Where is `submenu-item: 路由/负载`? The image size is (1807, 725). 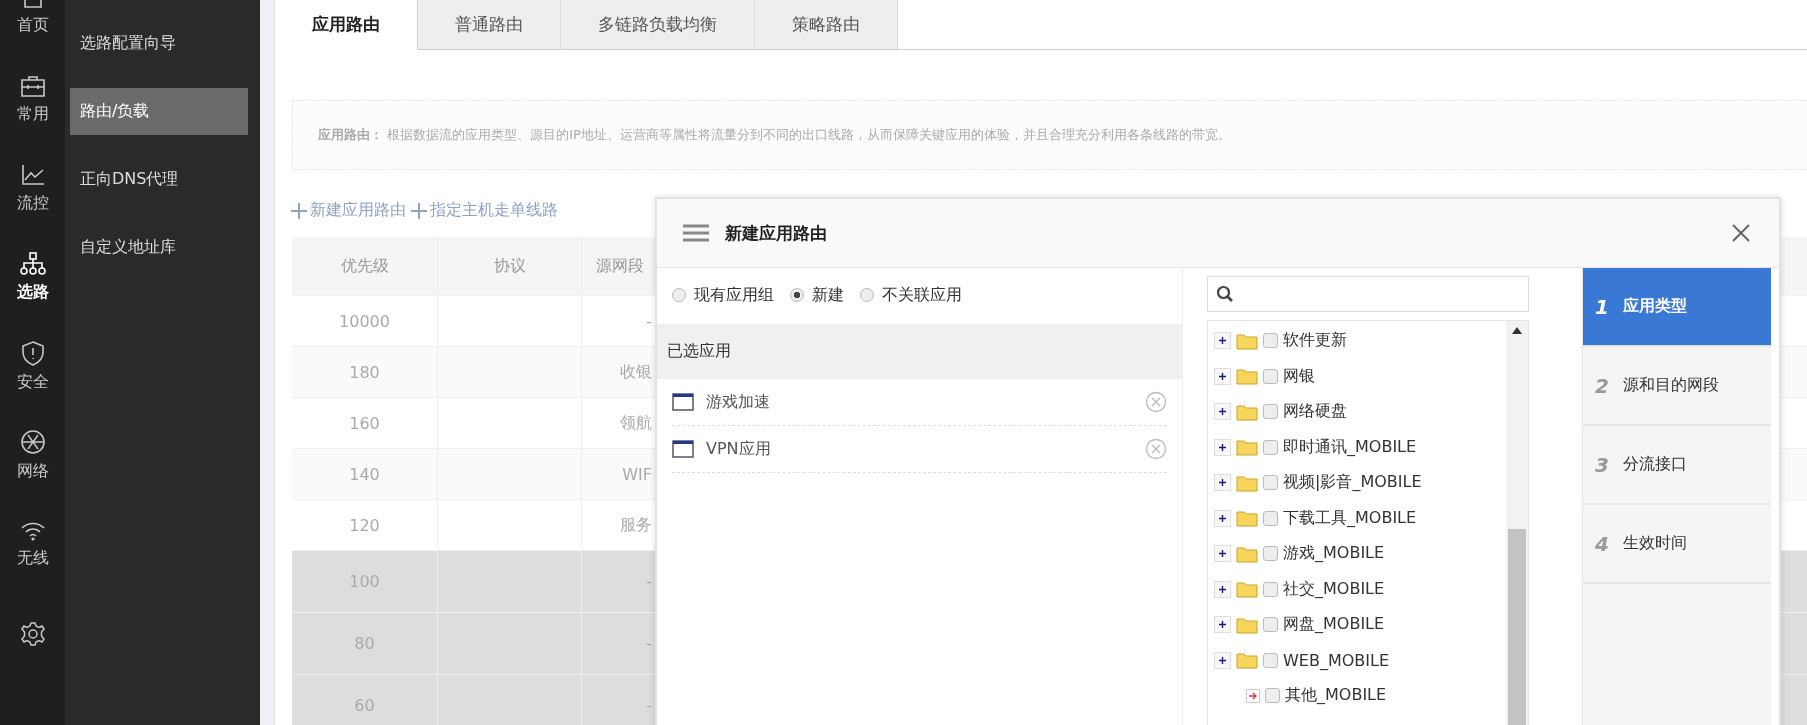
submenu-item: 路由/负载 is located at coordinates (159, 111).